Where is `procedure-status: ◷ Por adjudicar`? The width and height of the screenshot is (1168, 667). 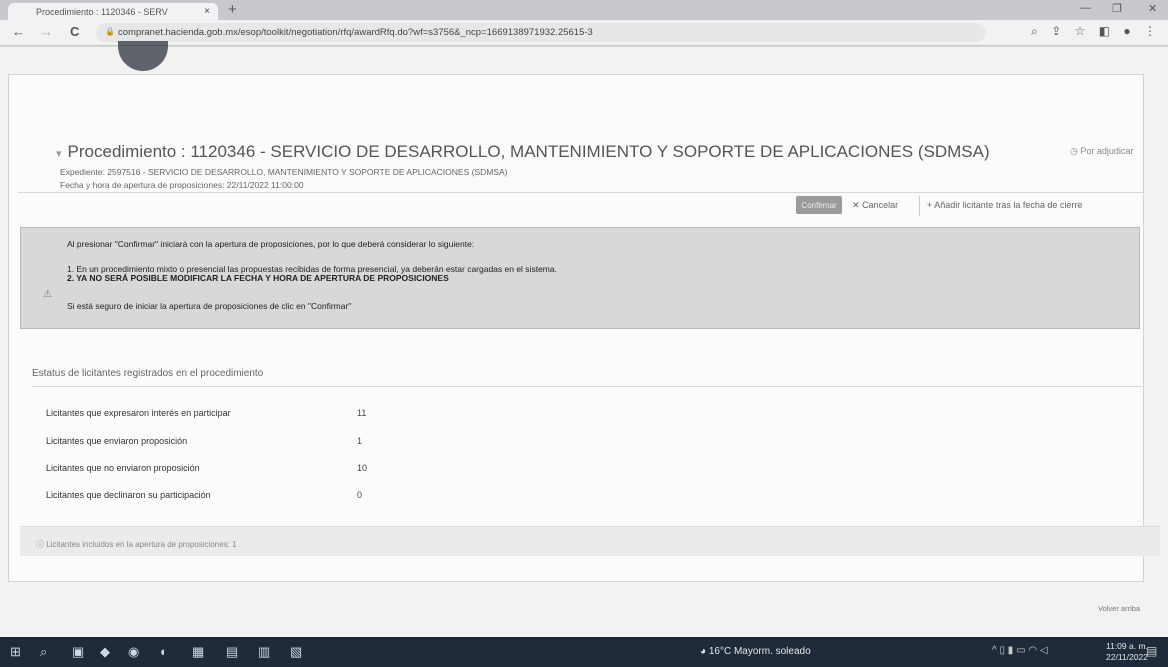 procedure-status: ◷ Por adjudicar is located at coordinates (1101, 151).